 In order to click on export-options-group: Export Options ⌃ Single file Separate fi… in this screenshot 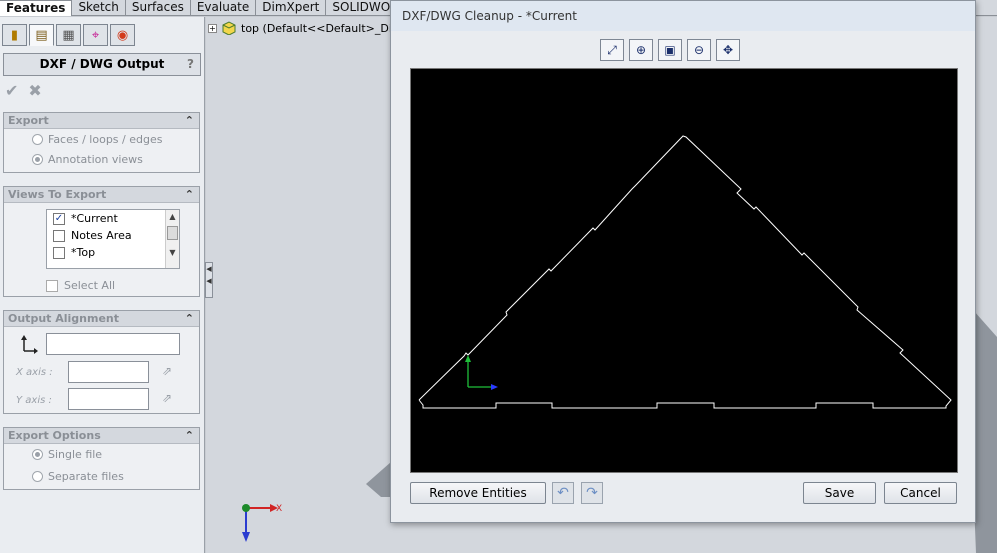, I will do `click(101, 458)`.